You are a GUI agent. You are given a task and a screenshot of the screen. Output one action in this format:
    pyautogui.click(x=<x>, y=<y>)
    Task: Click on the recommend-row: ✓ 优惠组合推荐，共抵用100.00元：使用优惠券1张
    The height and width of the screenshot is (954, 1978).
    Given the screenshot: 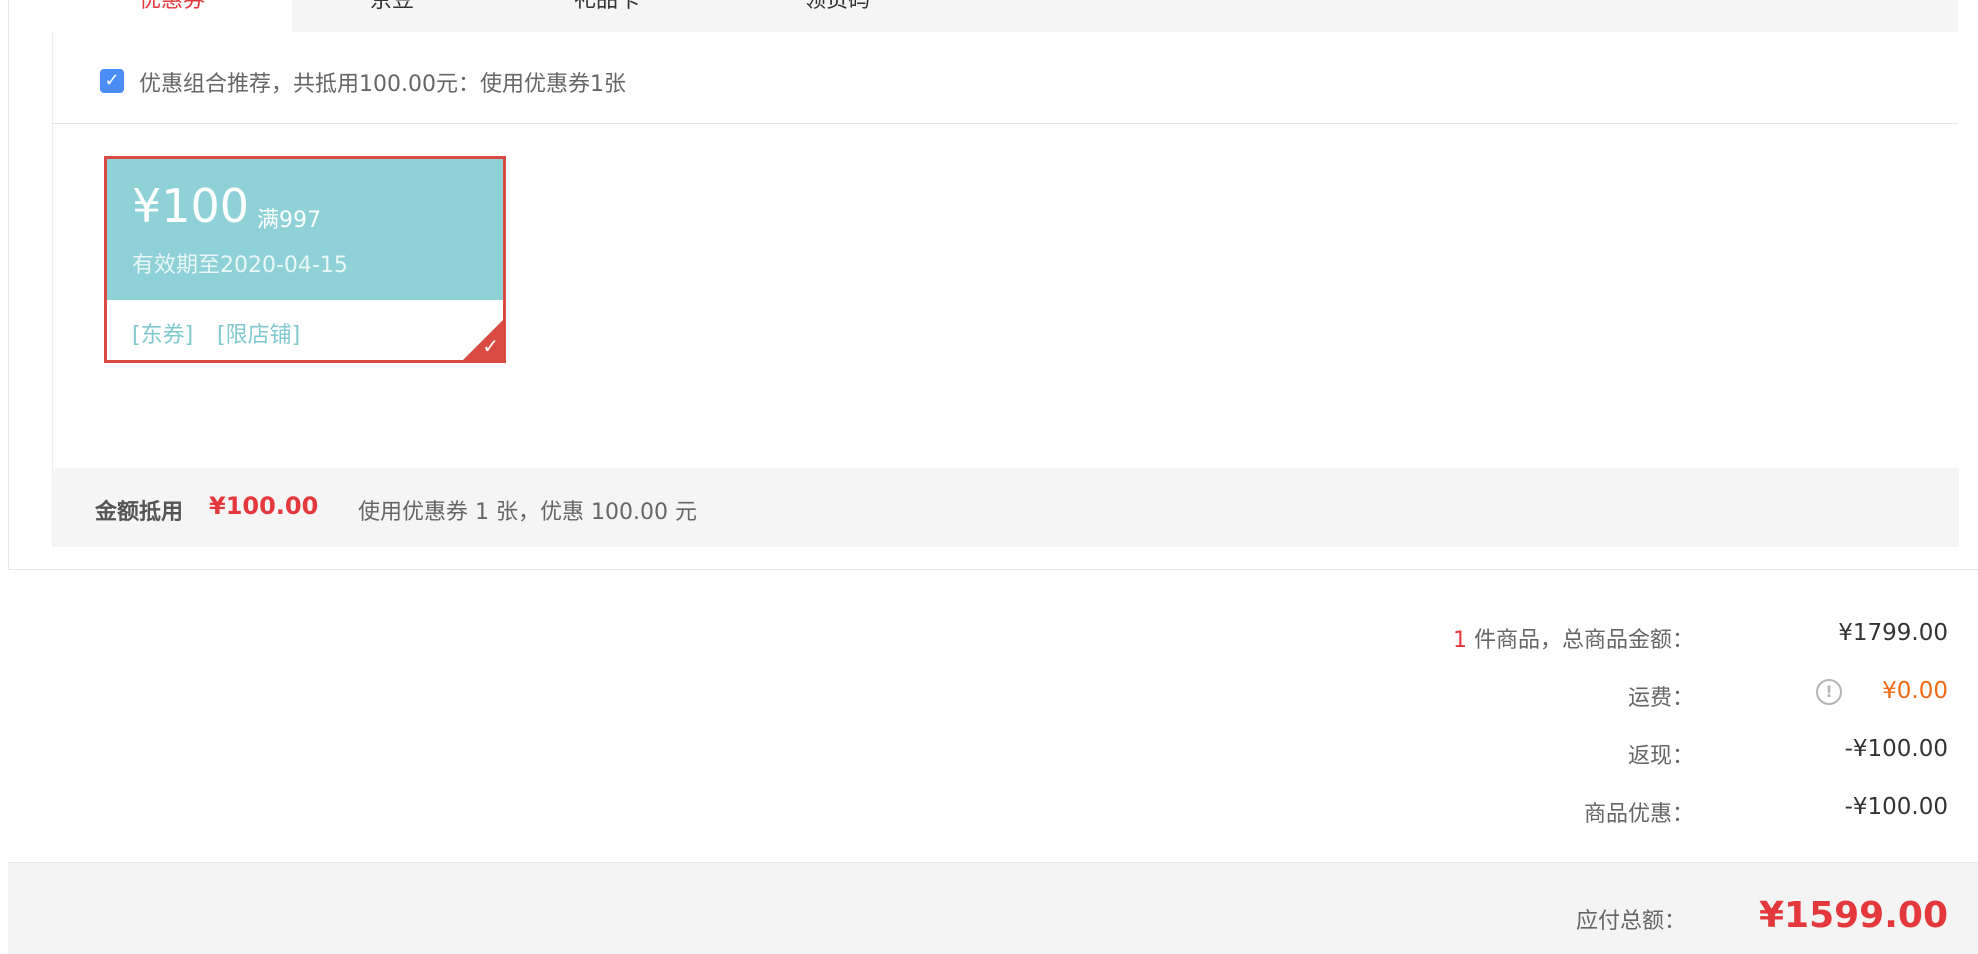 What is the action you would take?
    pyautogui.click(x=1005, y=78)
    